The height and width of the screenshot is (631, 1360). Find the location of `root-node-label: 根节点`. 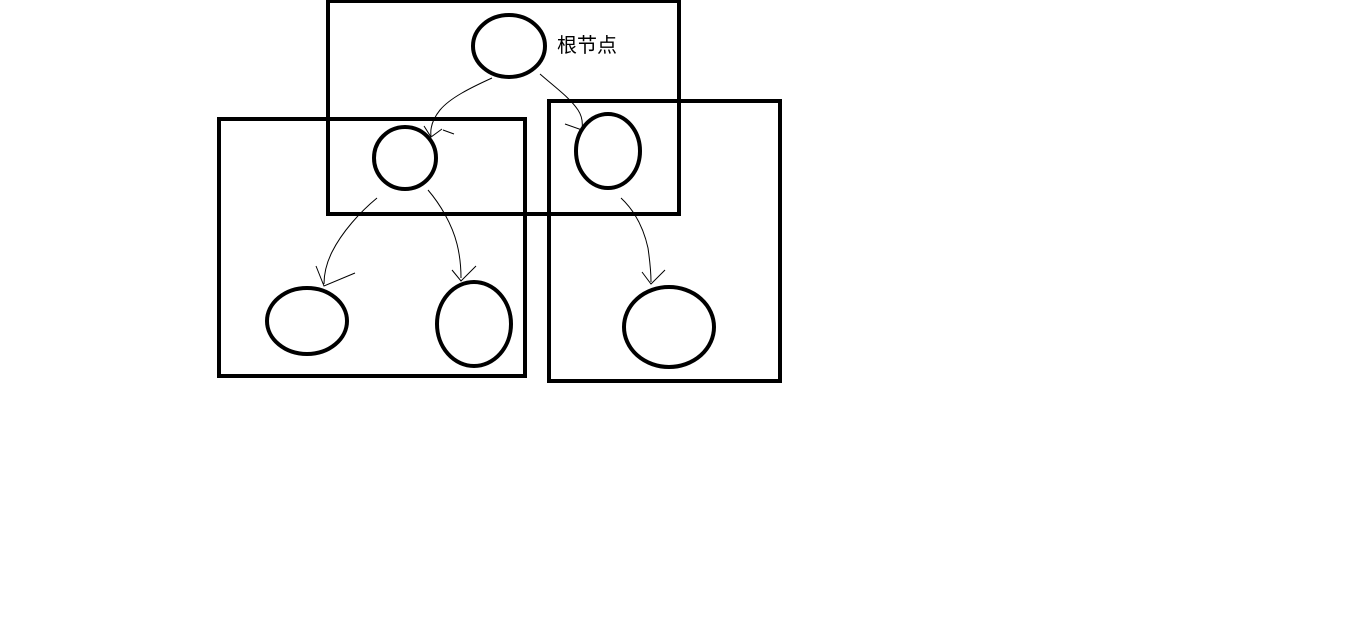

root-node-label: 根节点 is located at coordinates (587, 45).